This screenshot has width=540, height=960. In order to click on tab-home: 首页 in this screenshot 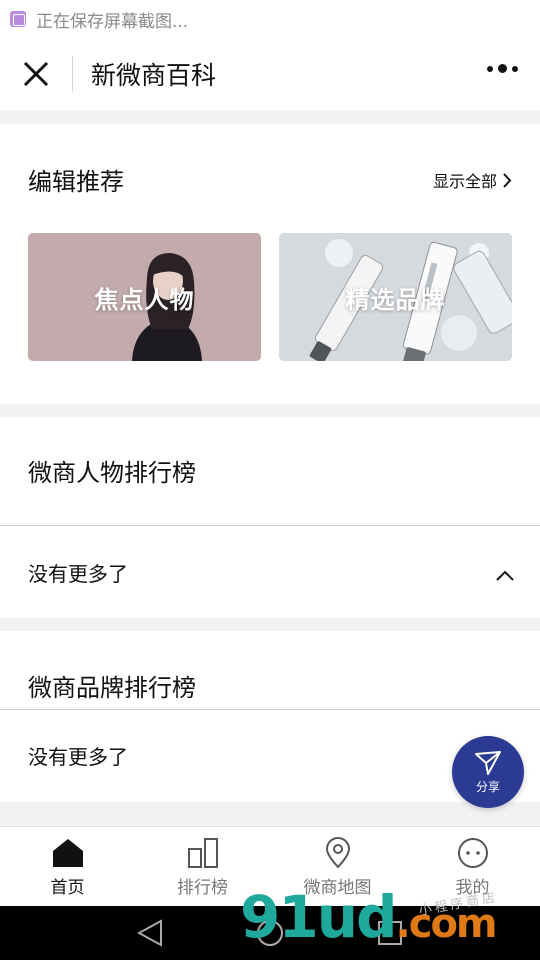, I will do `click(67, 866)`.